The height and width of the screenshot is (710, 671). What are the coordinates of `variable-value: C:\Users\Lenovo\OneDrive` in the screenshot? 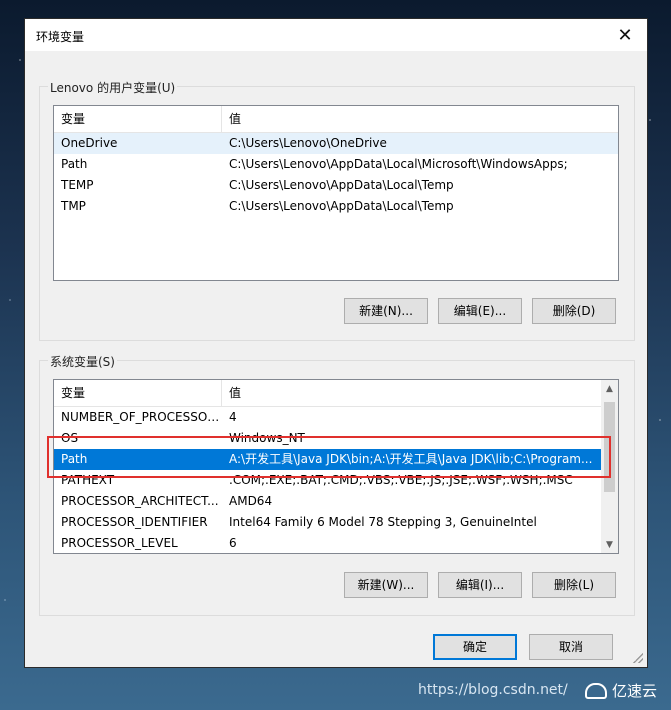 It's located at (308, 143).